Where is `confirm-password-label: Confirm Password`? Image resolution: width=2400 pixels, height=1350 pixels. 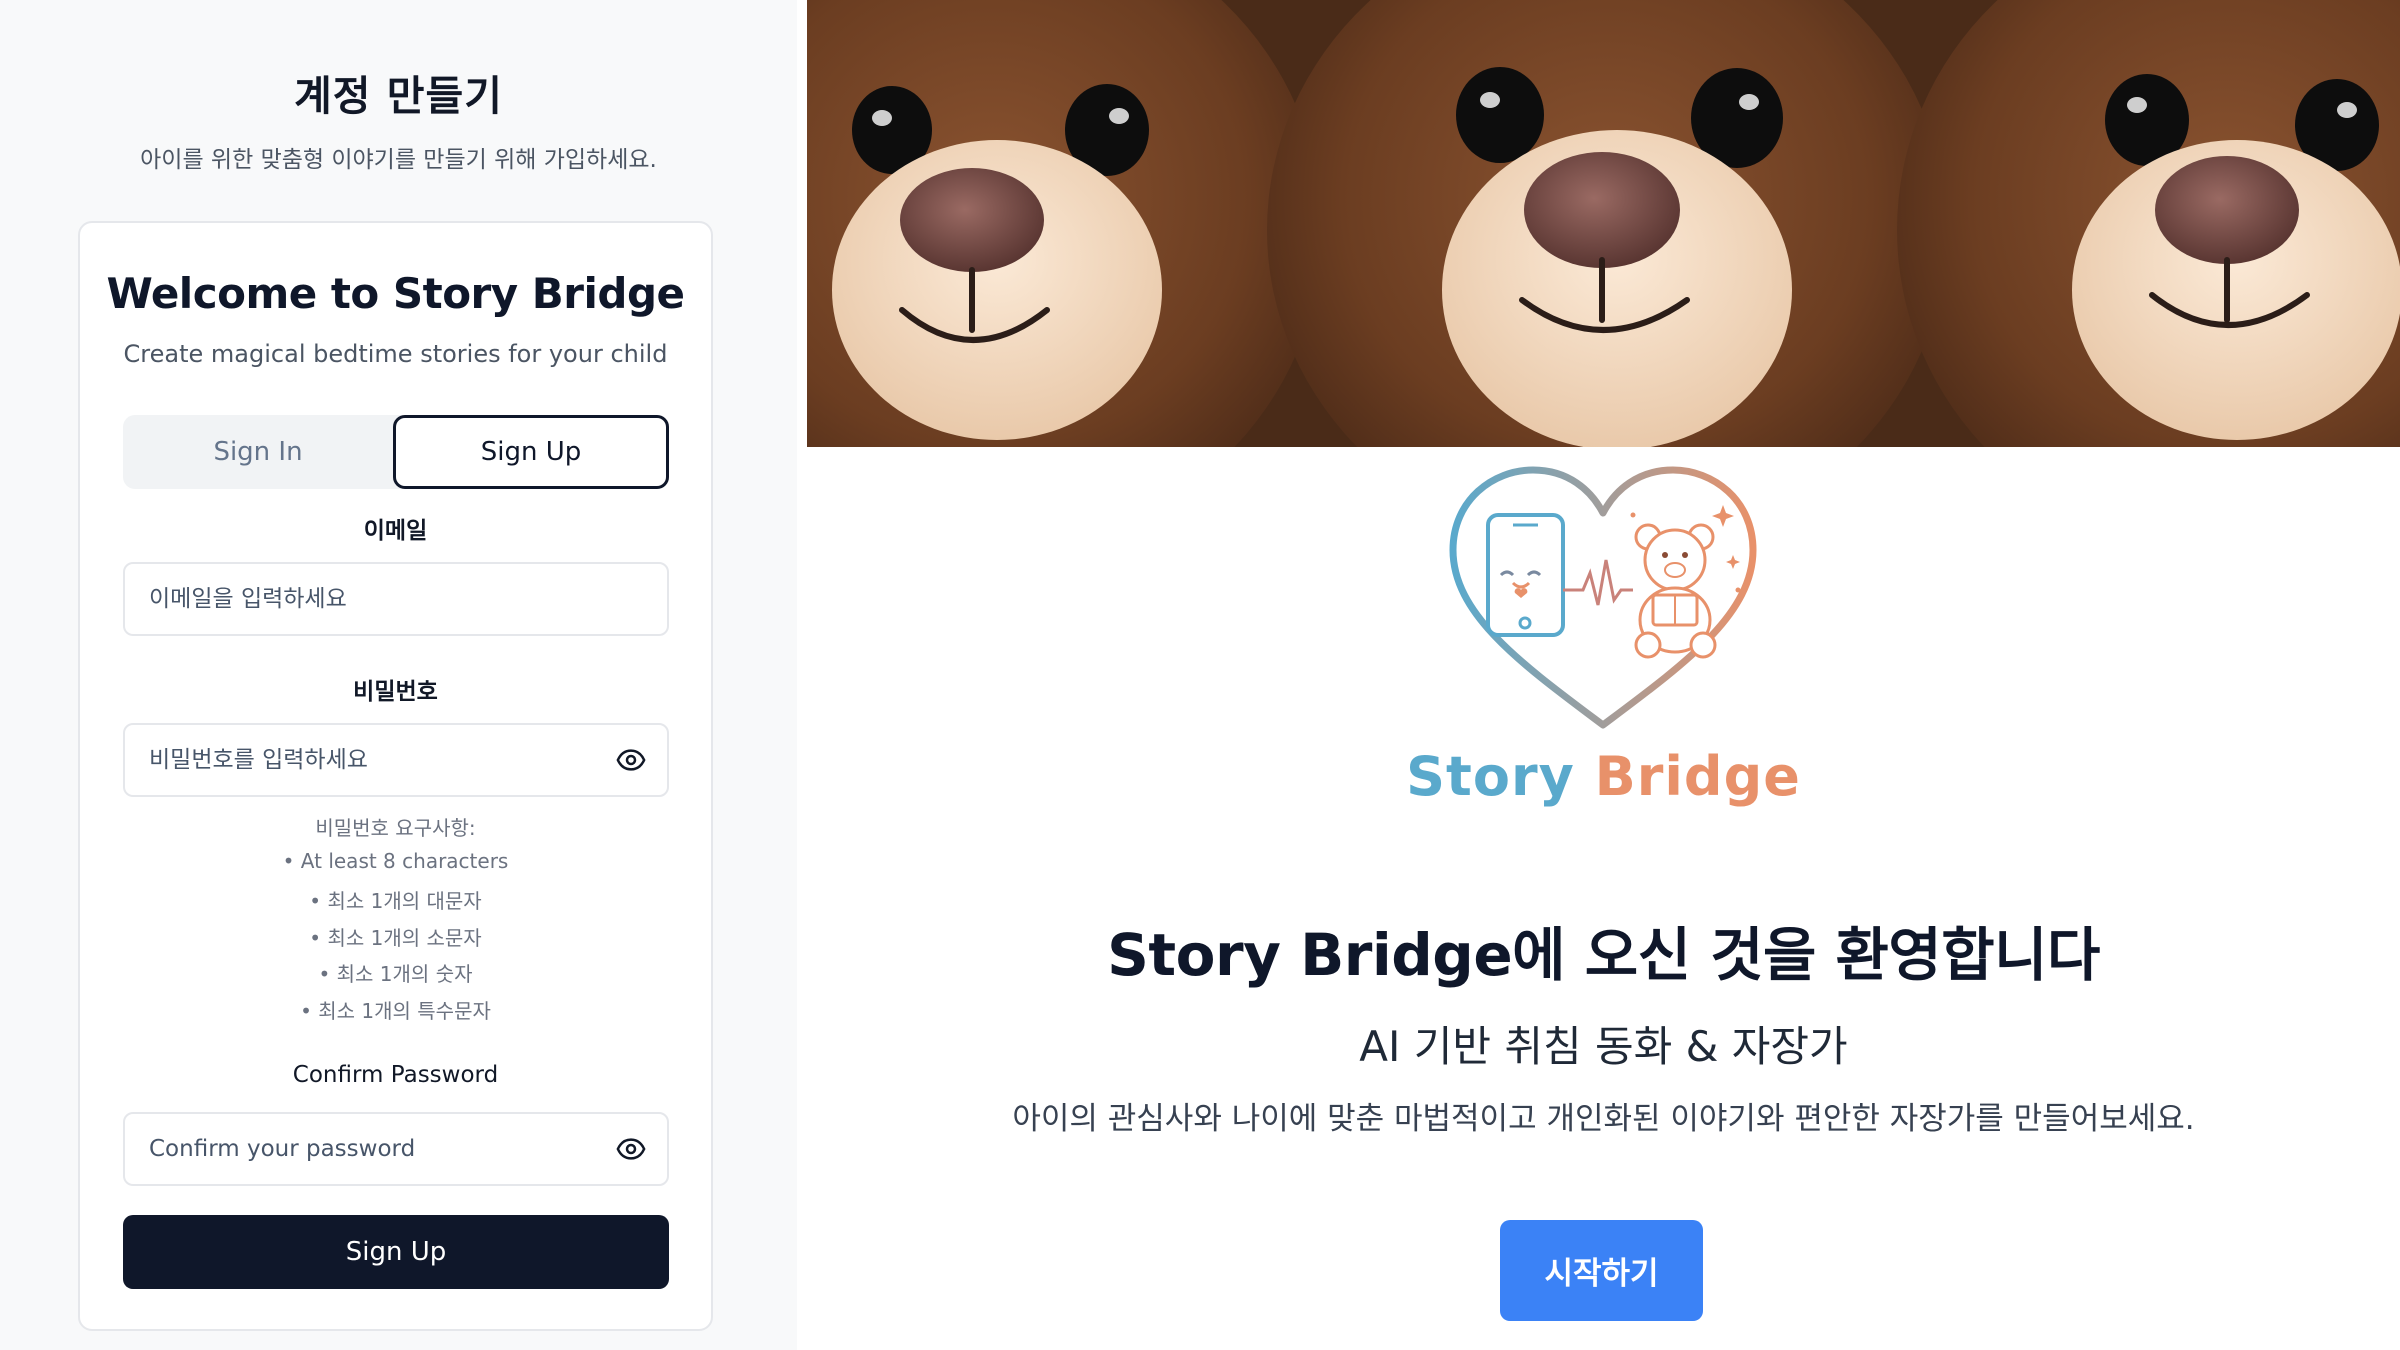
confirm-password-label: Confirm Password is located at coordinates (395, 1075).